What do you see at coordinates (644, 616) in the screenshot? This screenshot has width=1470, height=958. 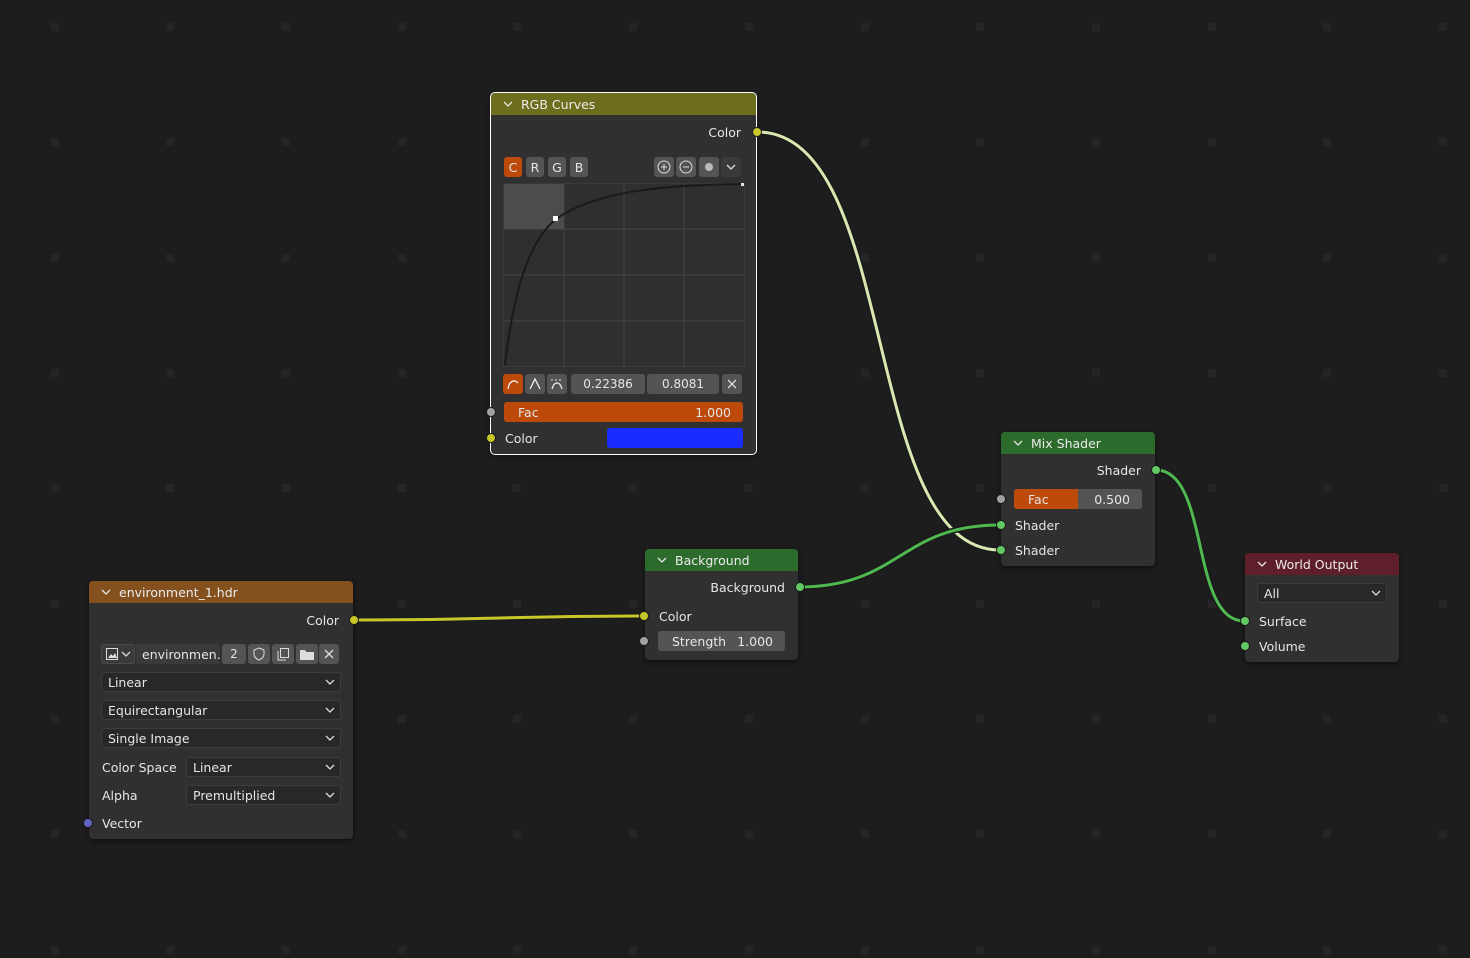 I see `background-color-socket` at bounding box center [644, 616].